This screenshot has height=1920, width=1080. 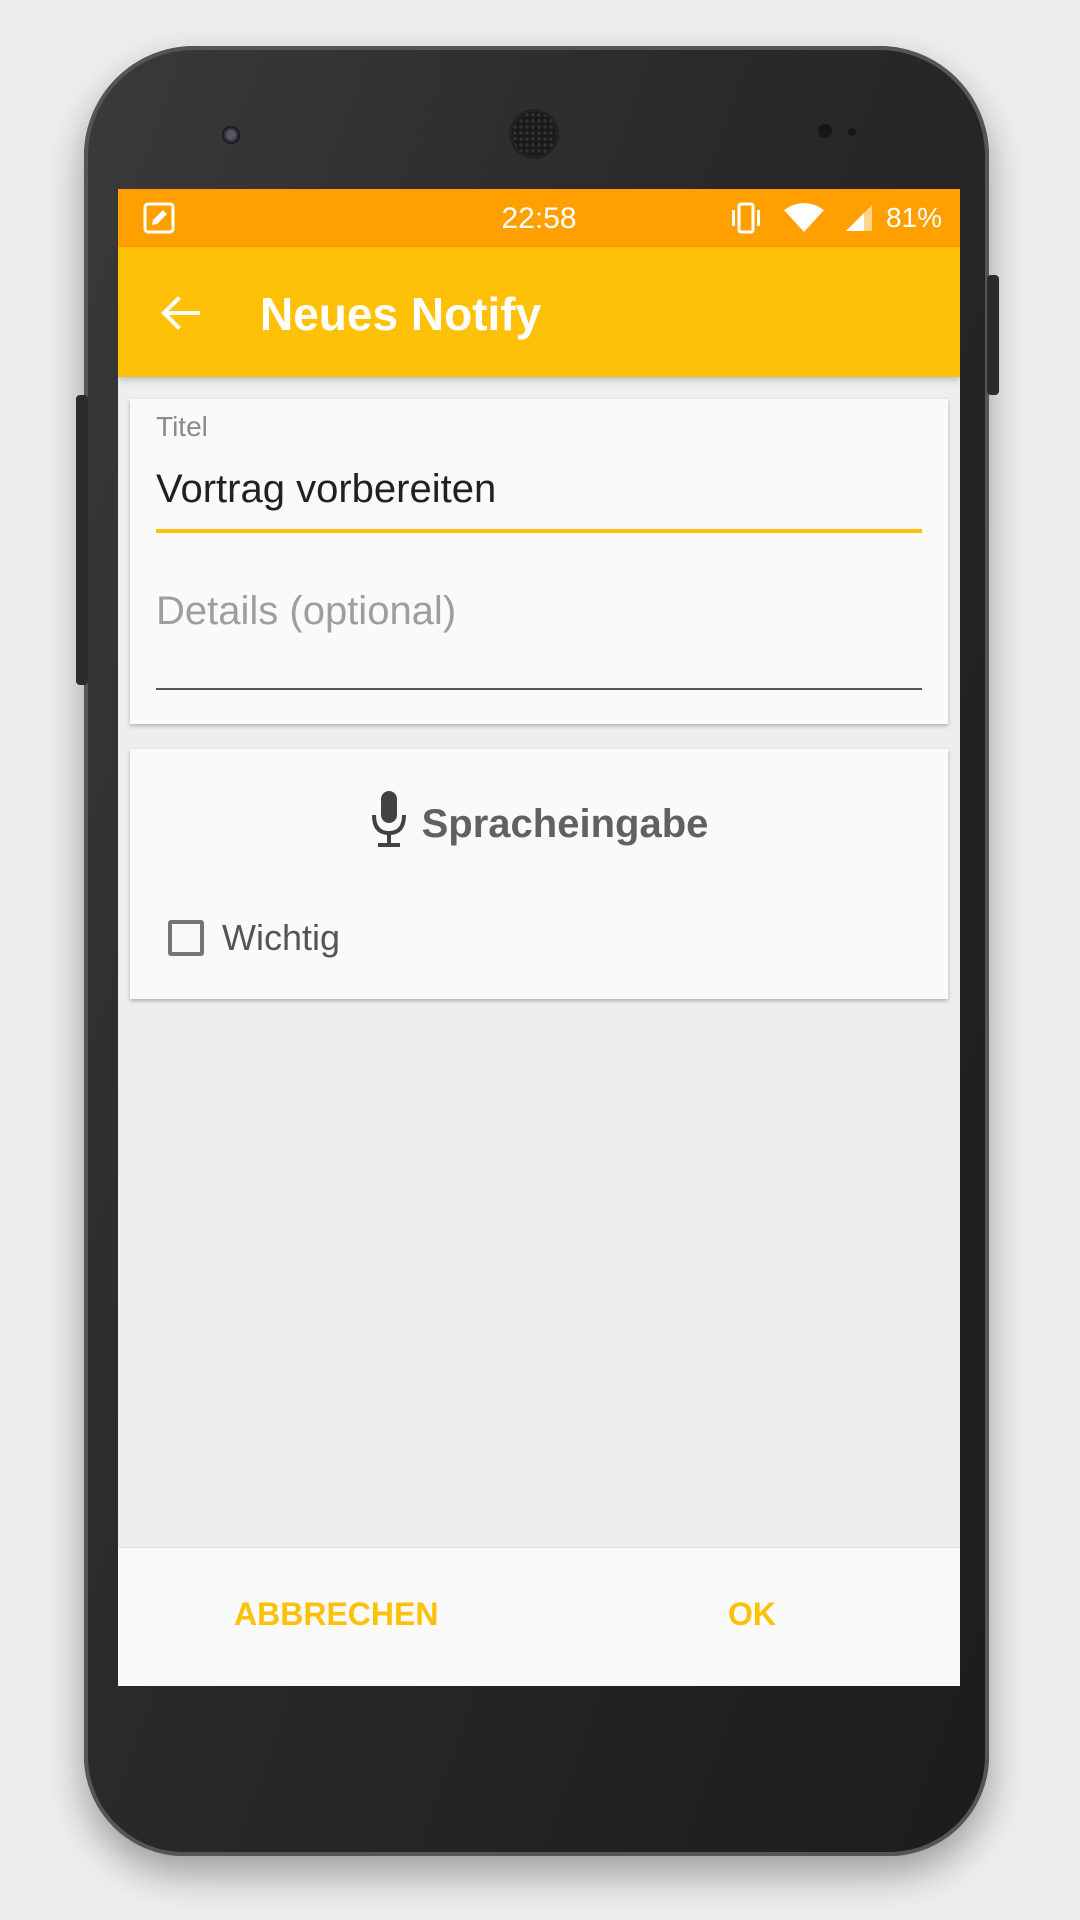 I want to click on app-bar: Neues Notify, so click(x=539, y=312).